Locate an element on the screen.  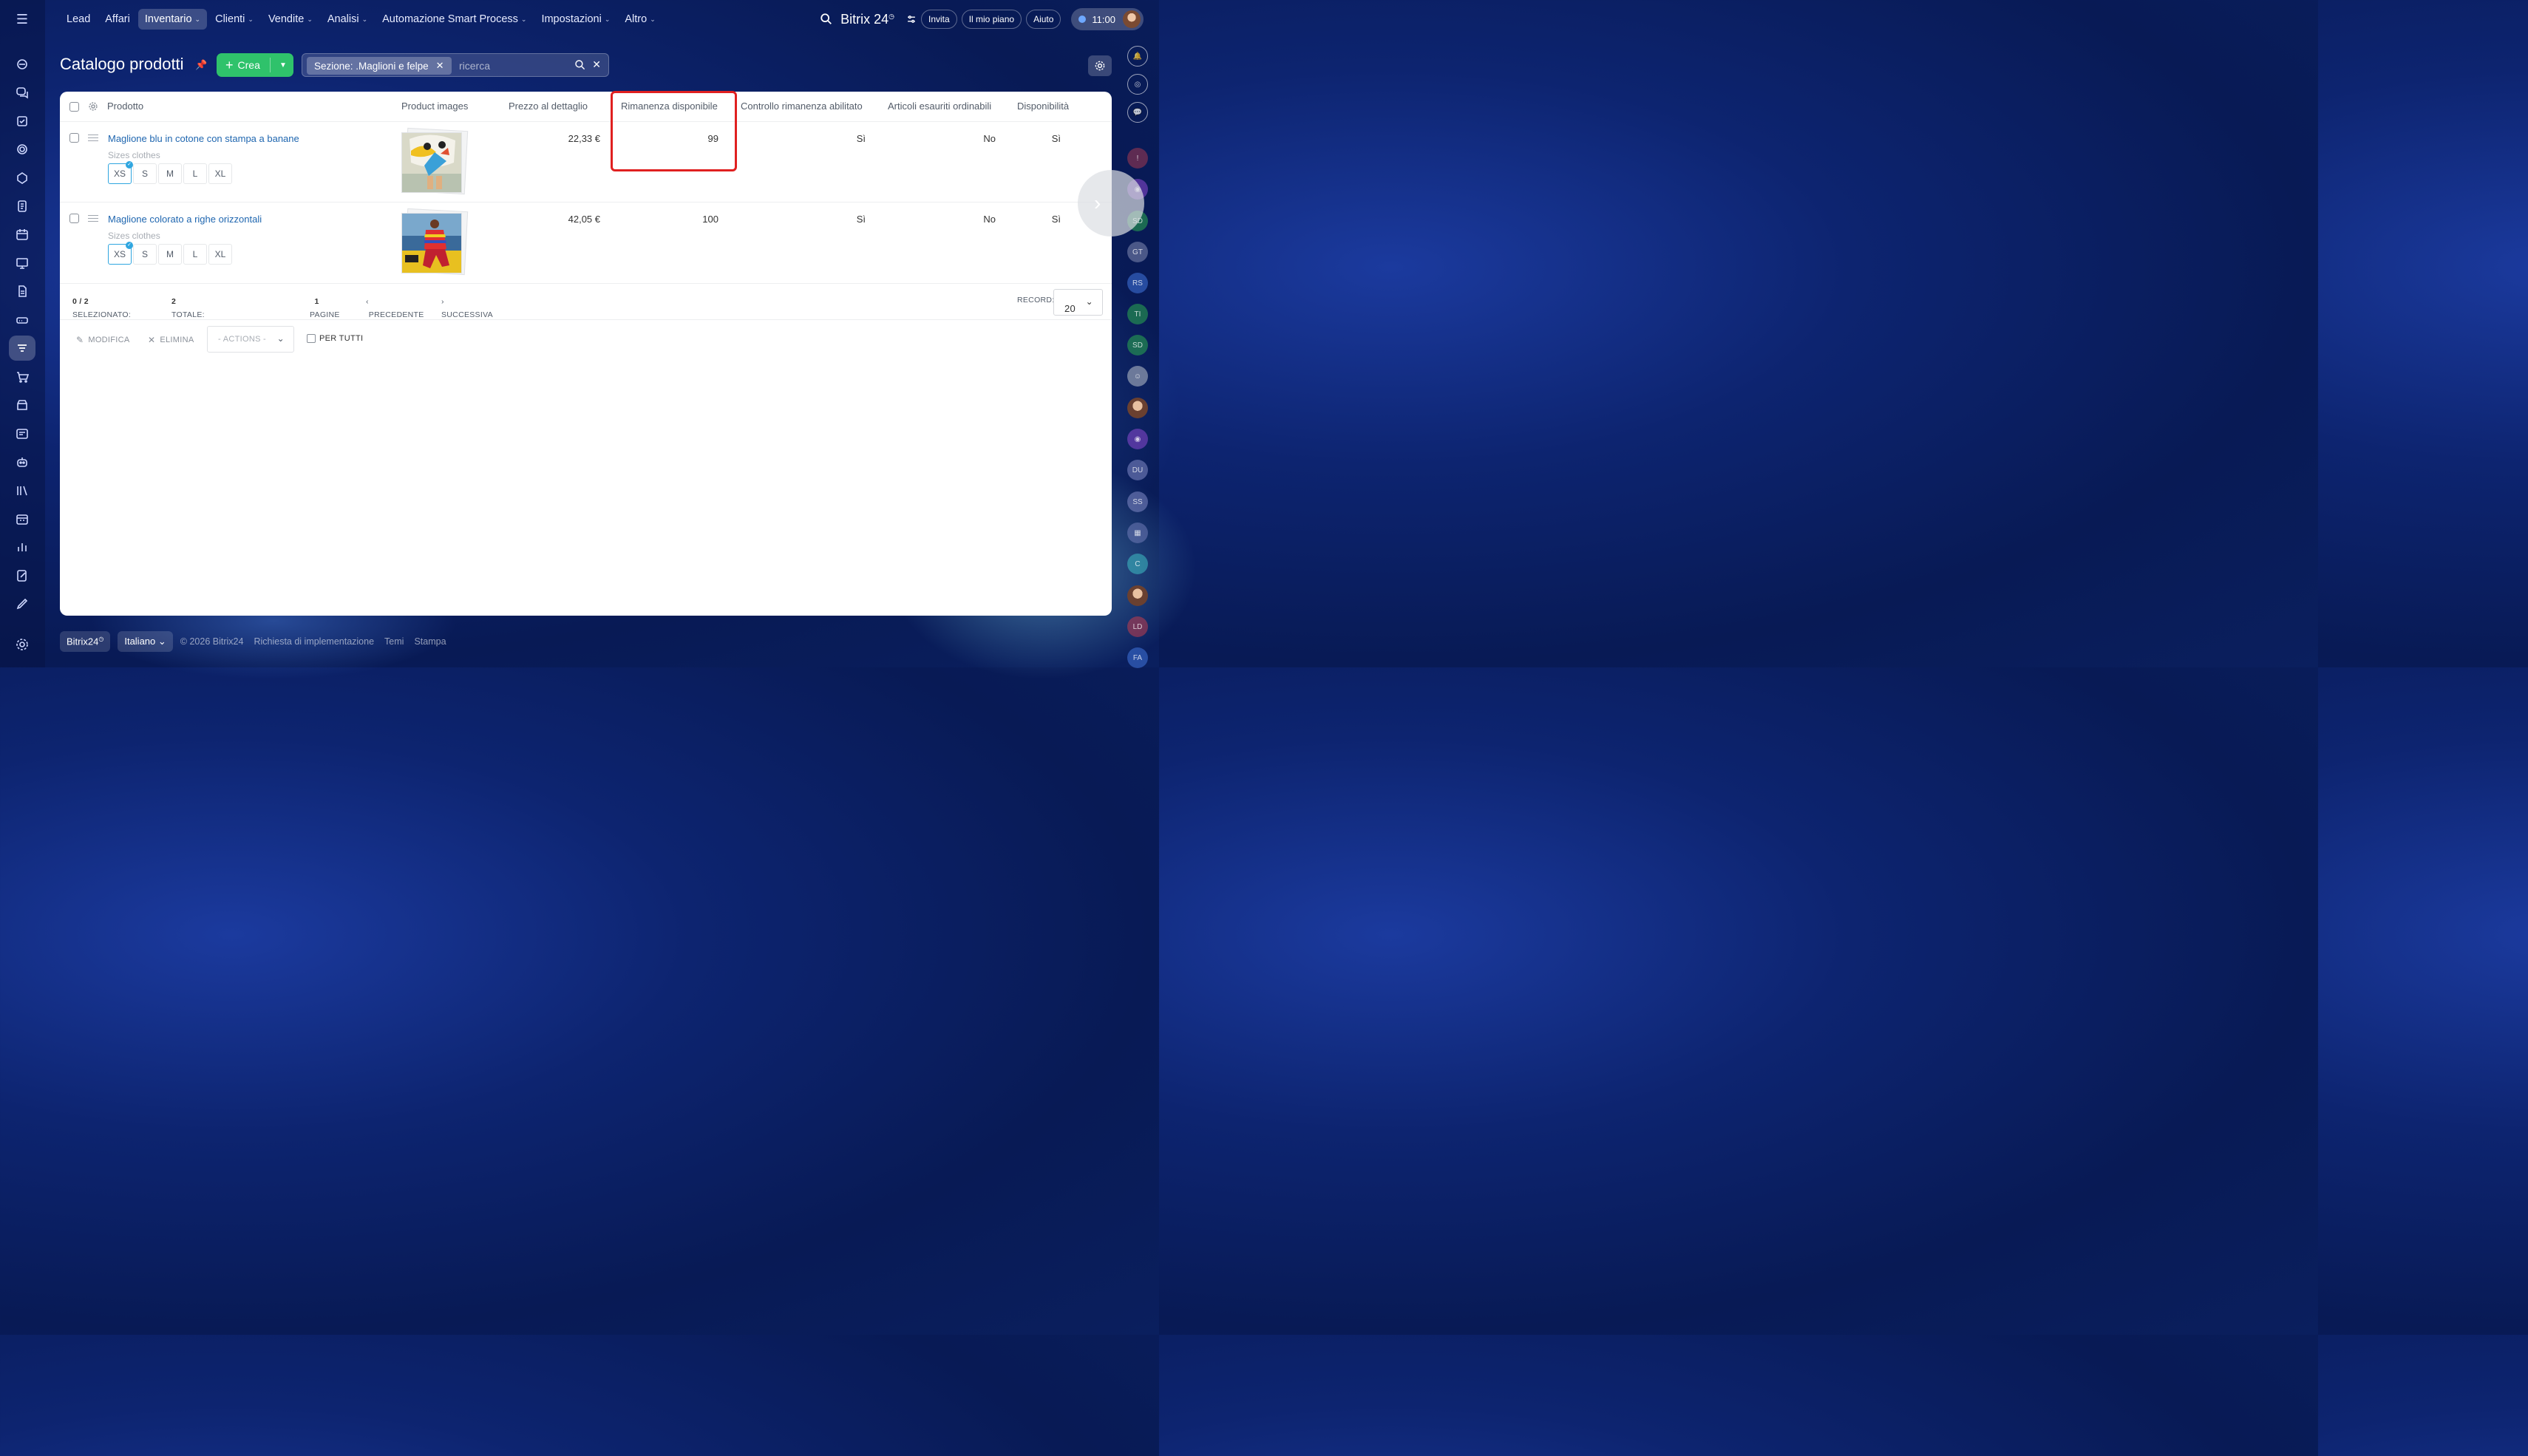
channel-icon: ◉ is located at coordinates (1137, 439).